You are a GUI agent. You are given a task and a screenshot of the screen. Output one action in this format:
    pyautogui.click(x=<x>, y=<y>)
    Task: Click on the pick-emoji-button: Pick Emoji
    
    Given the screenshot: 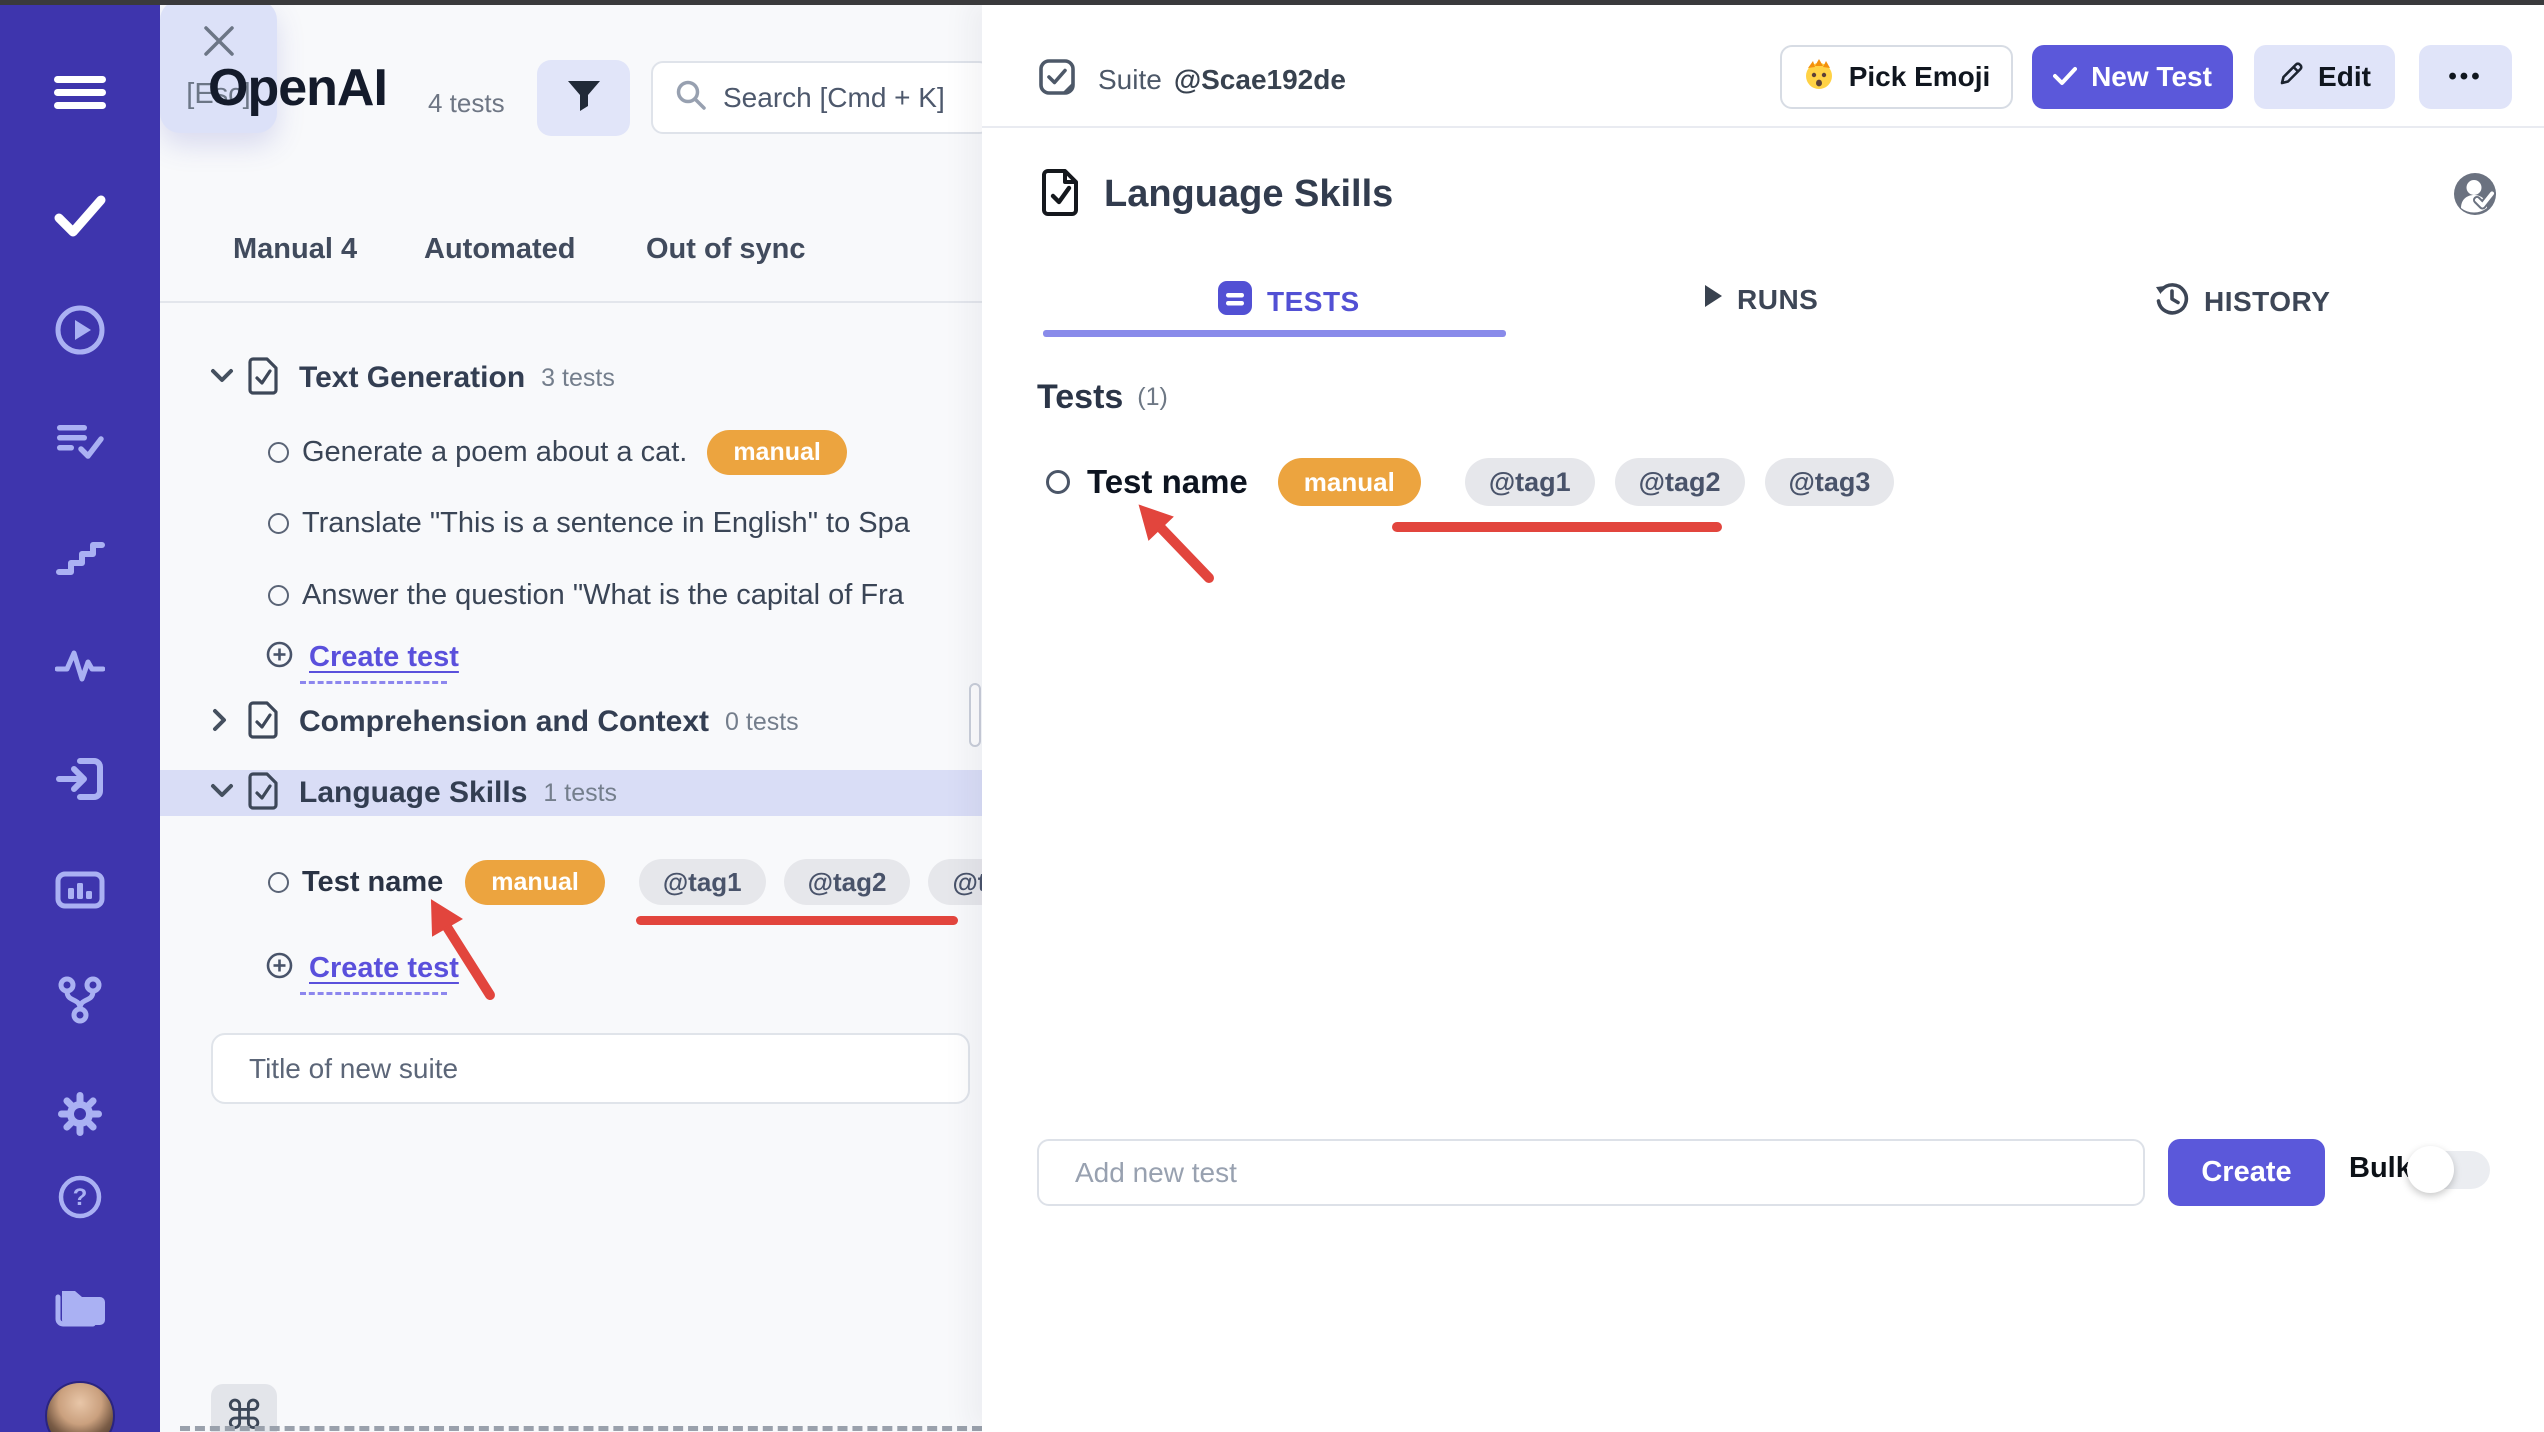 What is the action you would take?
    pyautogui.click(x=1896, y=77)
    